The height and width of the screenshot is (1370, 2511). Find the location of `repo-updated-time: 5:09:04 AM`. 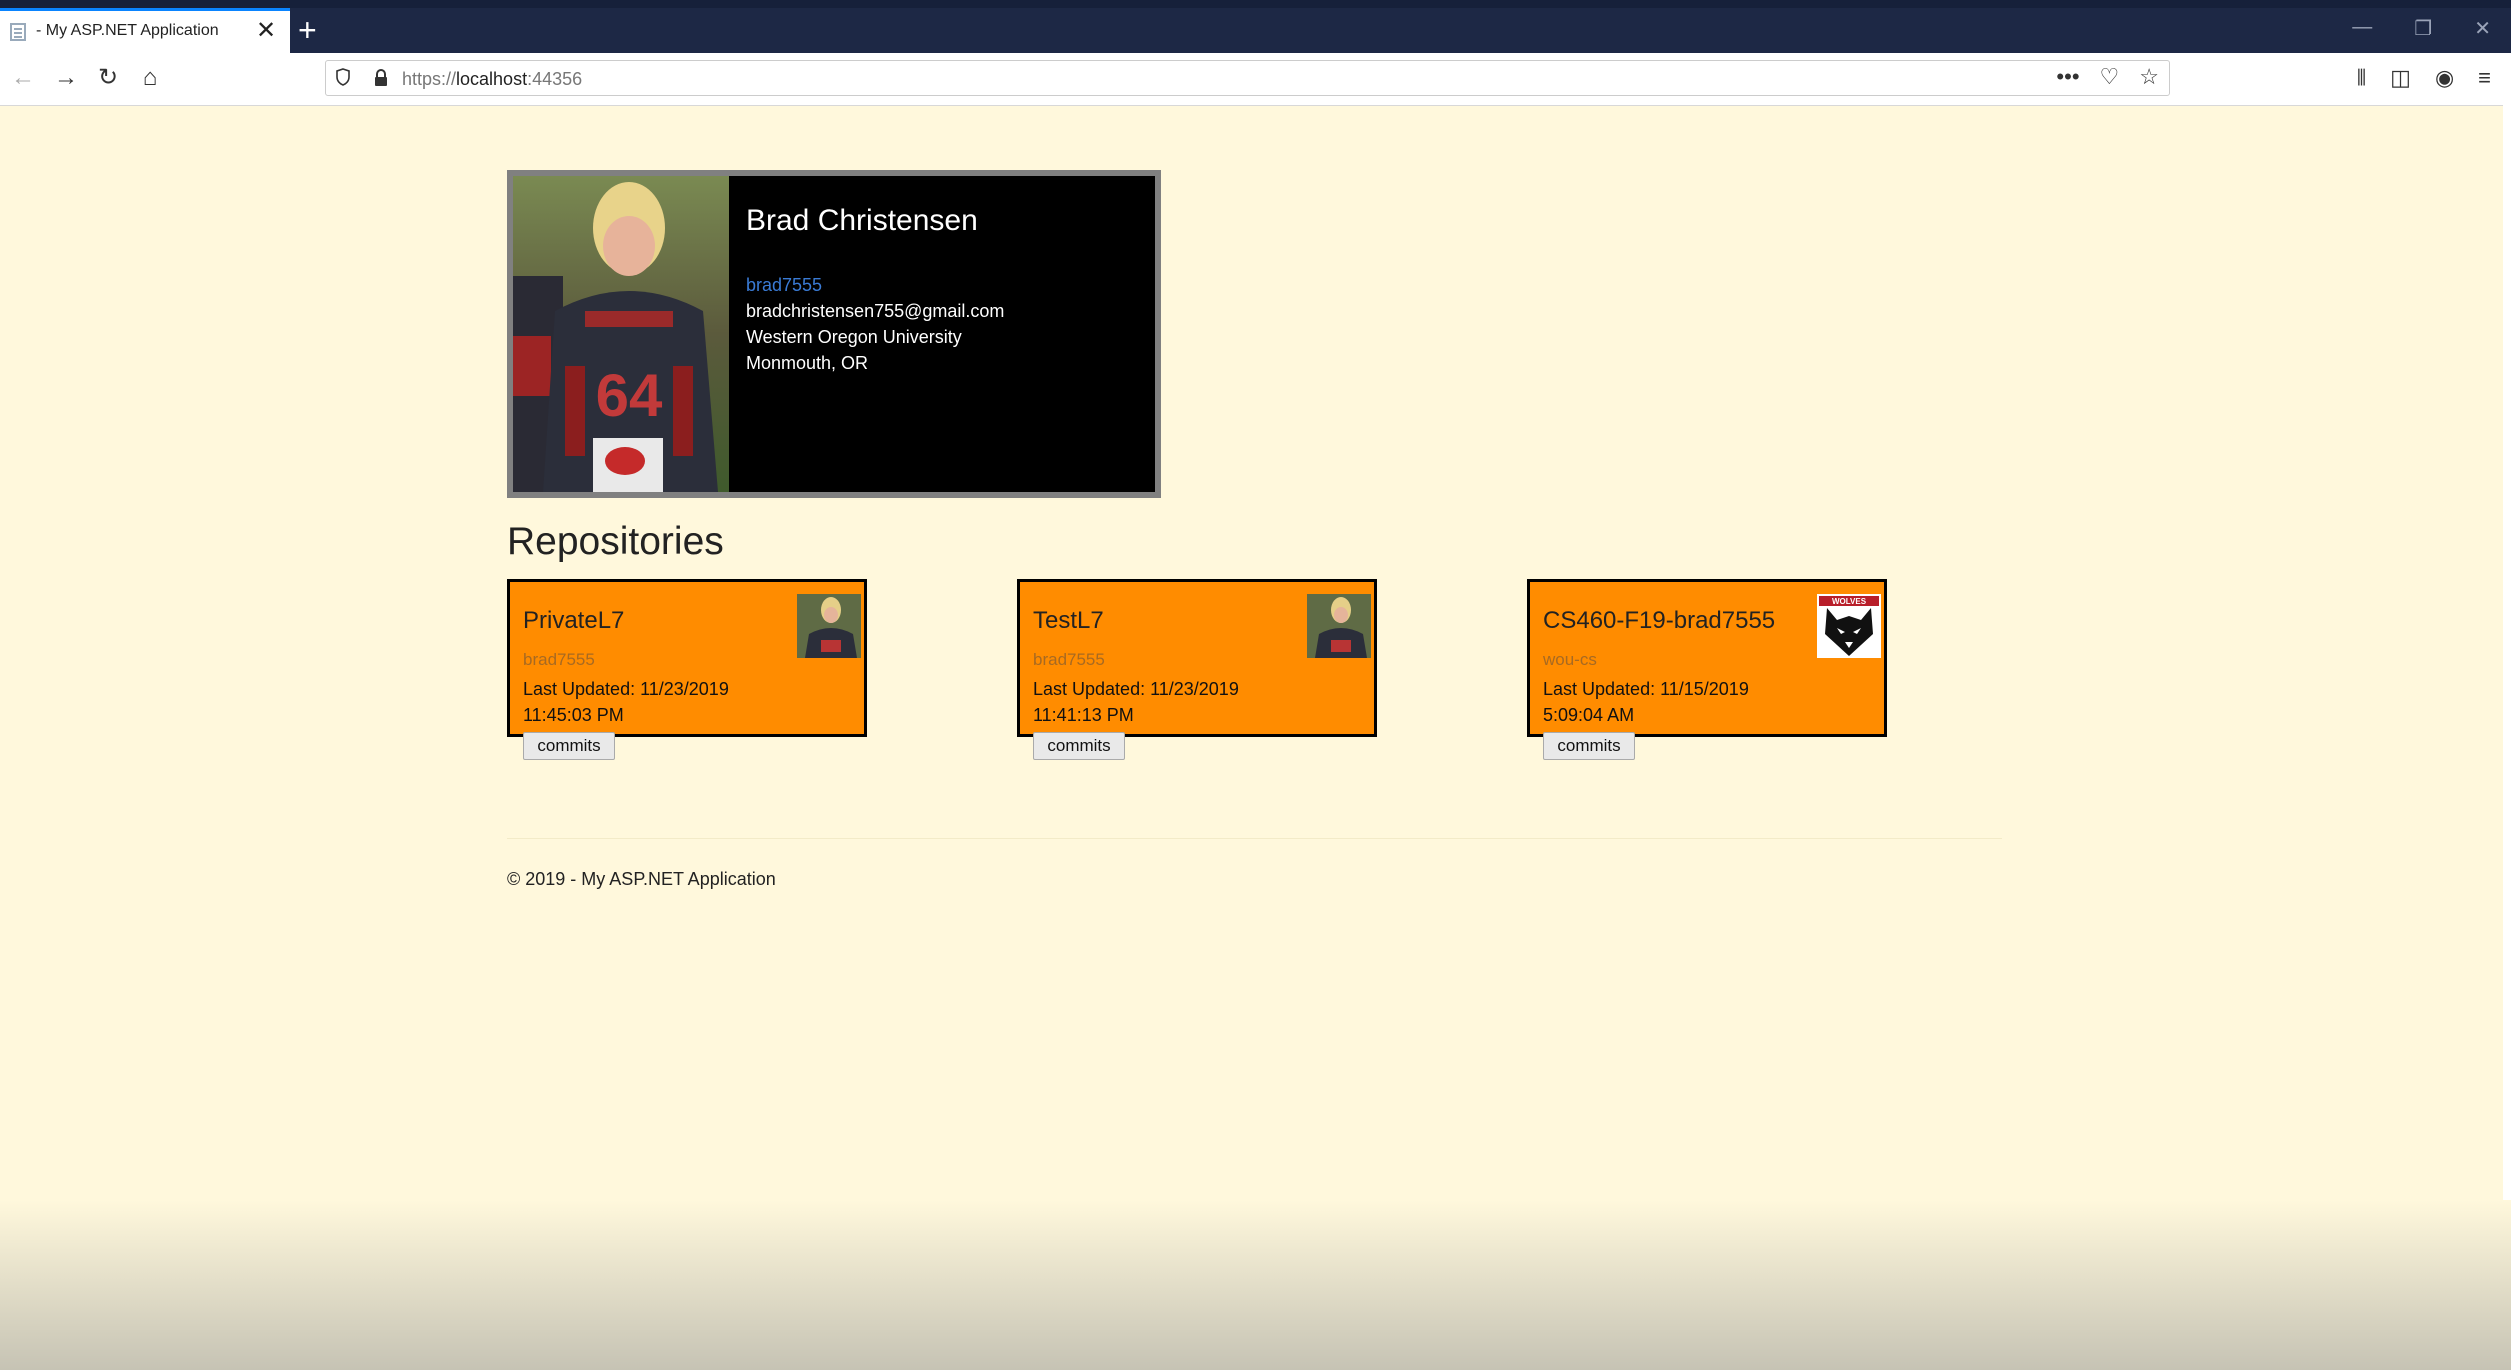

repo-updated-time: 5:09:04 AM is located at coordinates (1589, 715).